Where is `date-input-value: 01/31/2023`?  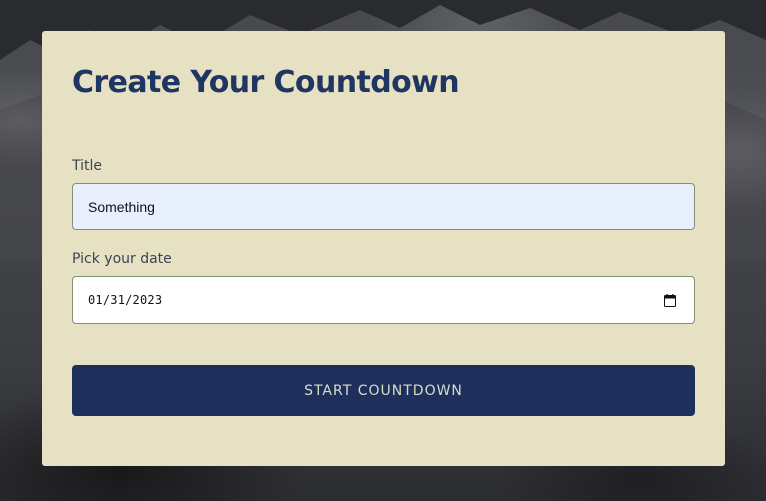 date-input-value: 01/31/2023 is located at coordinates (125, 300).